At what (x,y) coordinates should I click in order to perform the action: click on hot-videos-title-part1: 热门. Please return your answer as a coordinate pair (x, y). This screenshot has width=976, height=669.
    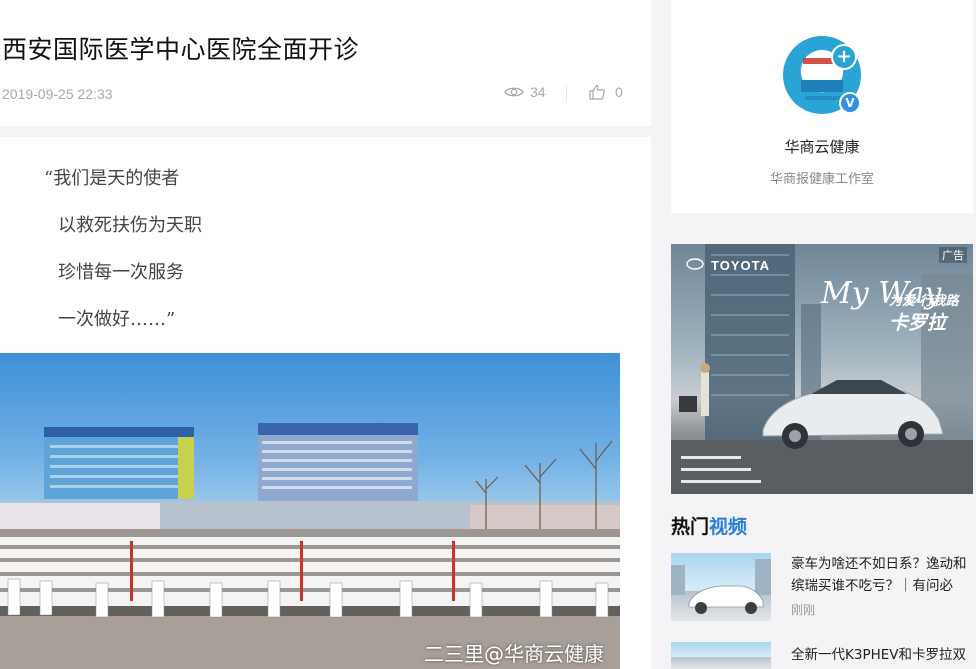
    Looking at the image, I should click on (690, 527).